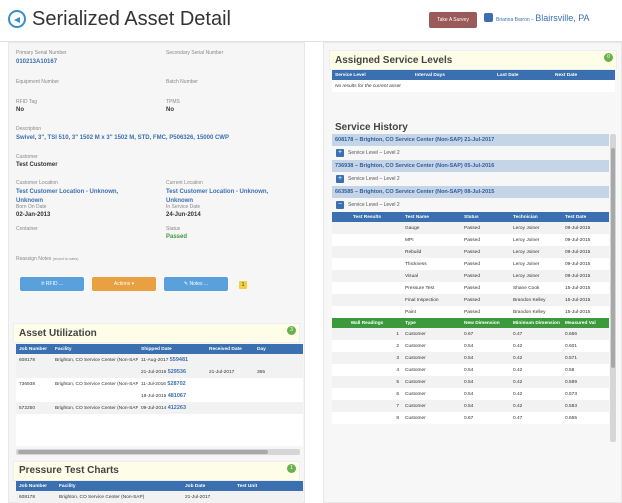  What do you see at coordinates (172, 349) in the screenshot?
I see `col-shipped-date: Shipped Date` at bounding box center [172, 349].